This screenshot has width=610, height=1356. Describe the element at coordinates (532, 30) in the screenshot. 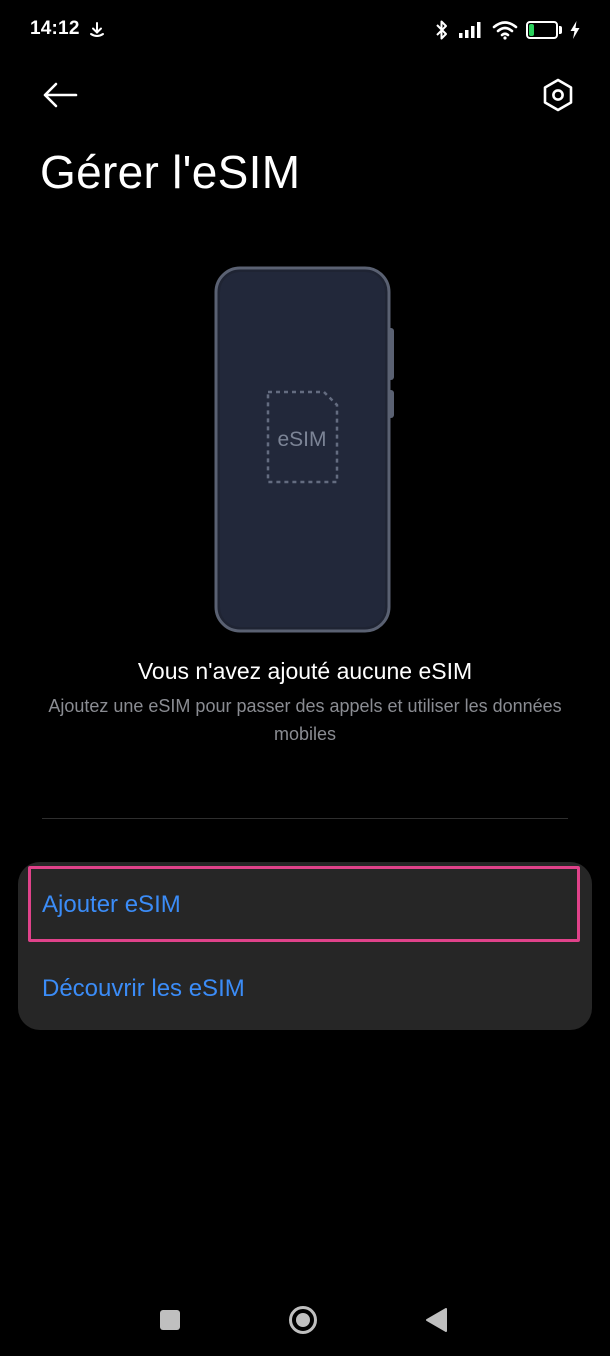

I see `battery-fill` at that location.